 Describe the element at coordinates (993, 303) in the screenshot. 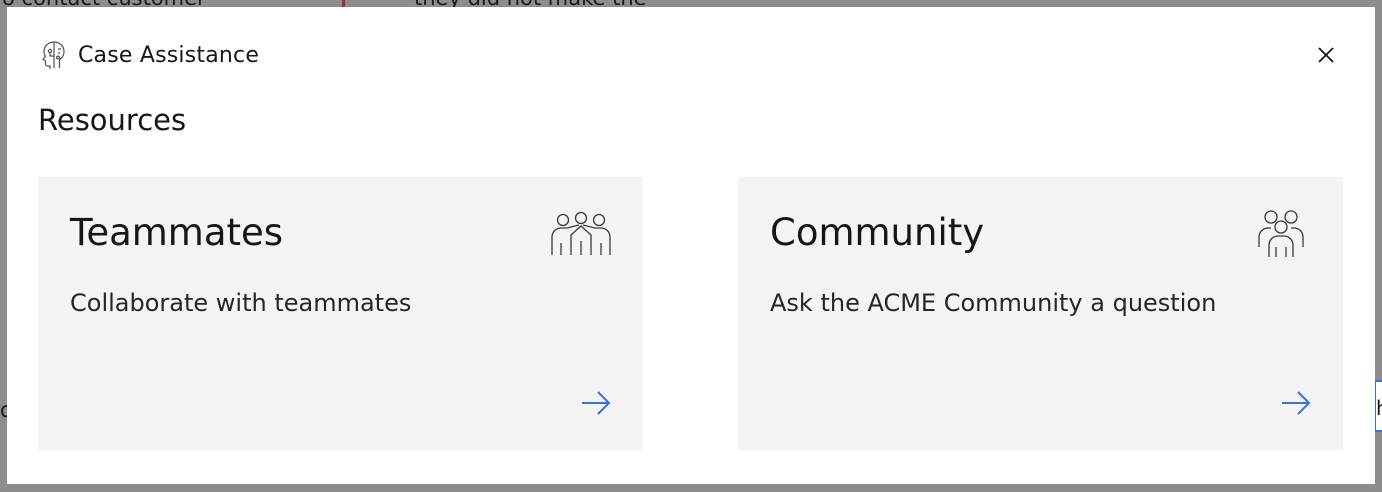

I see `card-description: Ask the ACME Community a question` at that location.